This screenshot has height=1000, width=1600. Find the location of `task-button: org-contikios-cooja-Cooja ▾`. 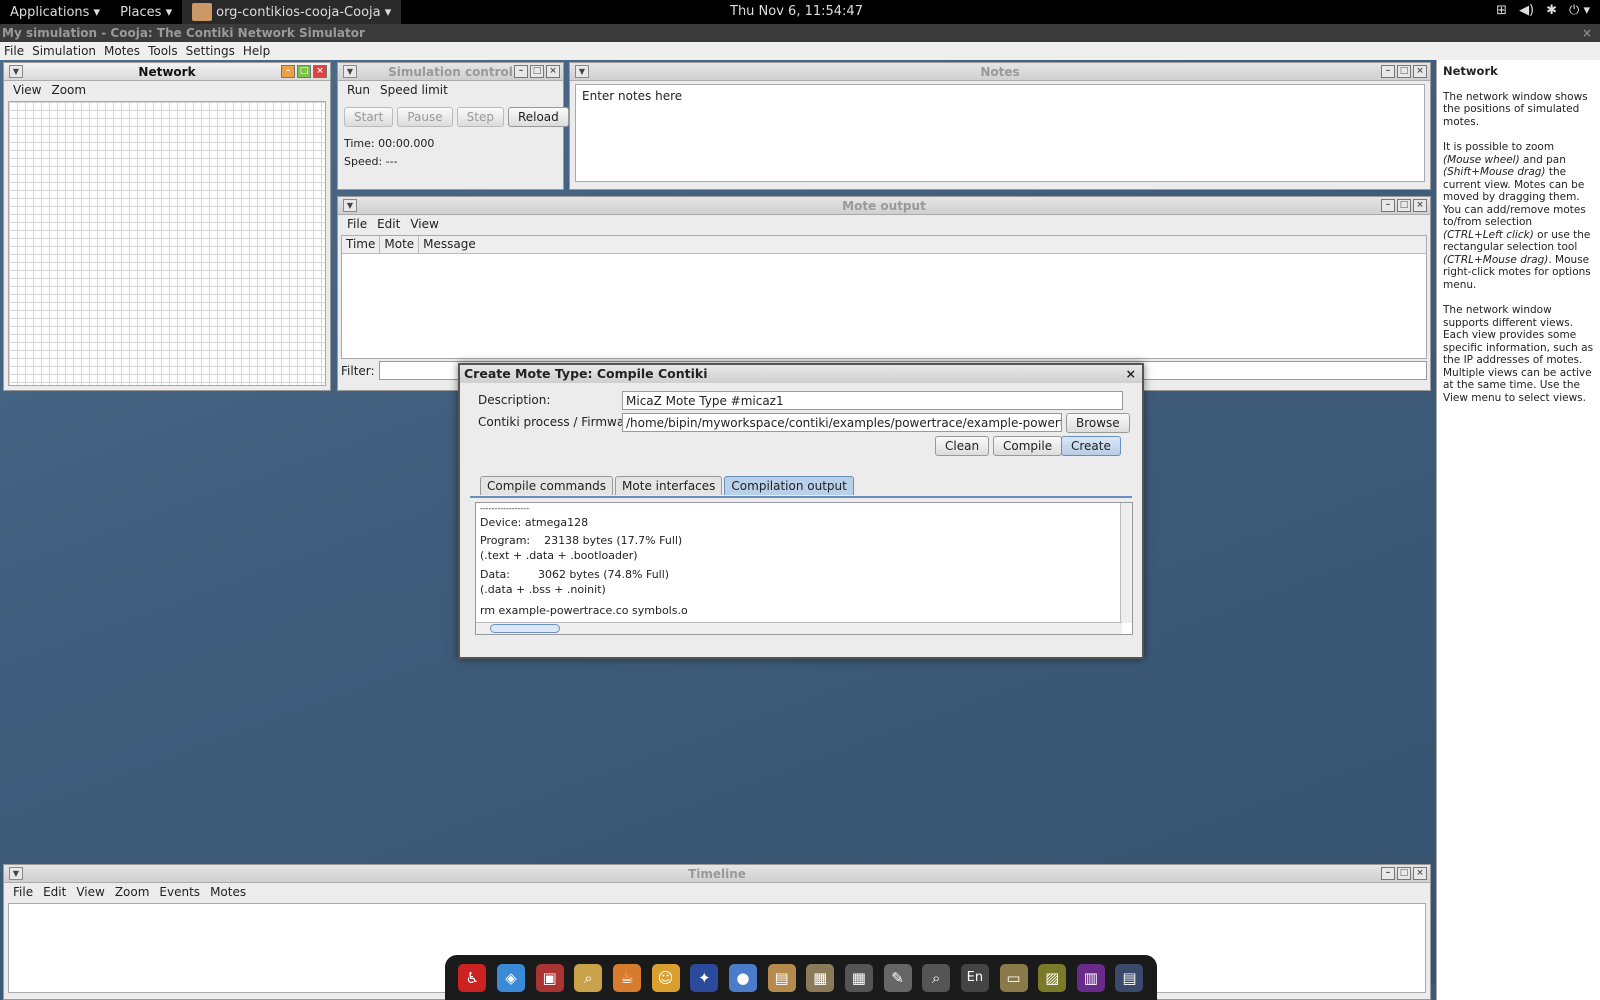

task-button: org-contikios-cooja-Cooja ▾ is located at coordinates (292, 12).